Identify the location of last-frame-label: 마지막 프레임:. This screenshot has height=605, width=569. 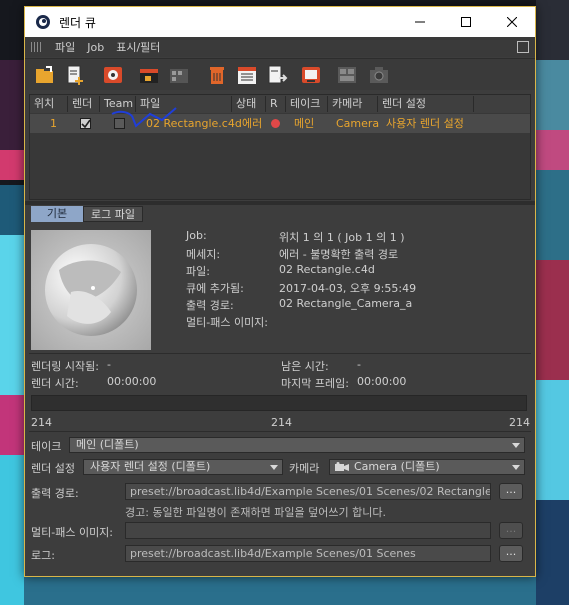
(315, 383).